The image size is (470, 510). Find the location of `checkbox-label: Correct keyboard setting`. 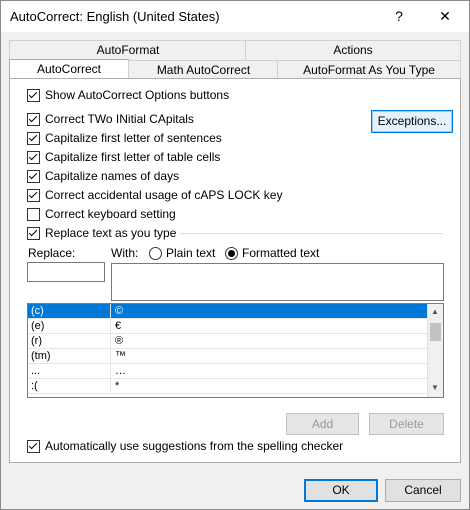

checkbox-label: Correct keyboard setting is located at coordinates (110, 214).